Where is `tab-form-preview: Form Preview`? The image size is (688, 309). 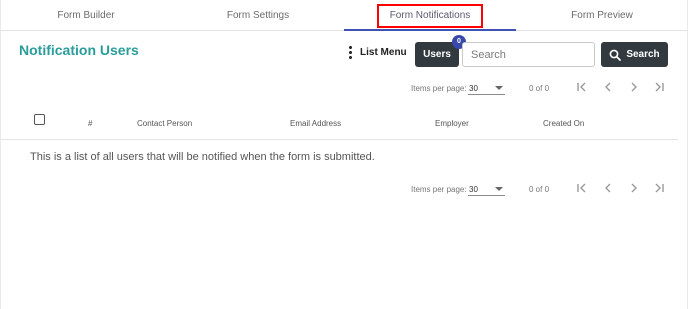
tab-form-preview: Form Preview is located at coordinates (602, 15).